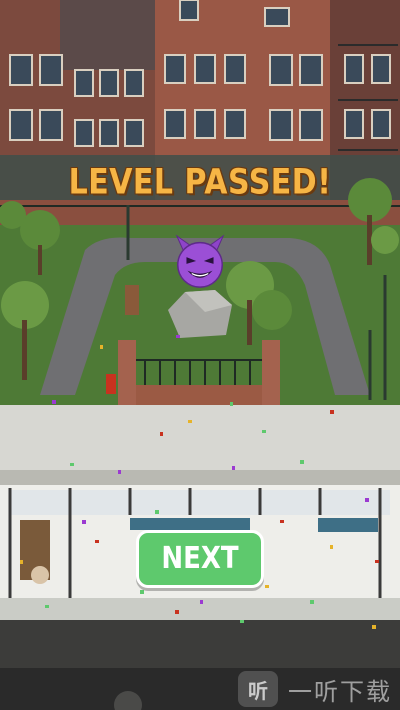 This screenshot has height=710, width=400. I want to click on park-wall, so click(200, 213).